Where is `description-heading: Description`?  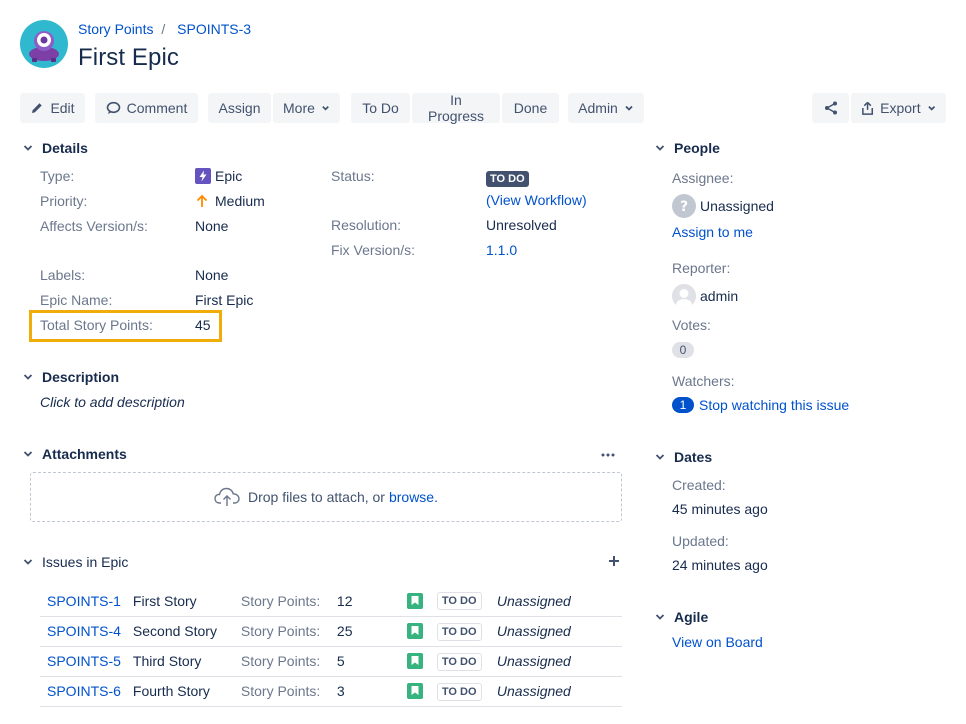 description-heading: Description is located at coordinates (81, 377).